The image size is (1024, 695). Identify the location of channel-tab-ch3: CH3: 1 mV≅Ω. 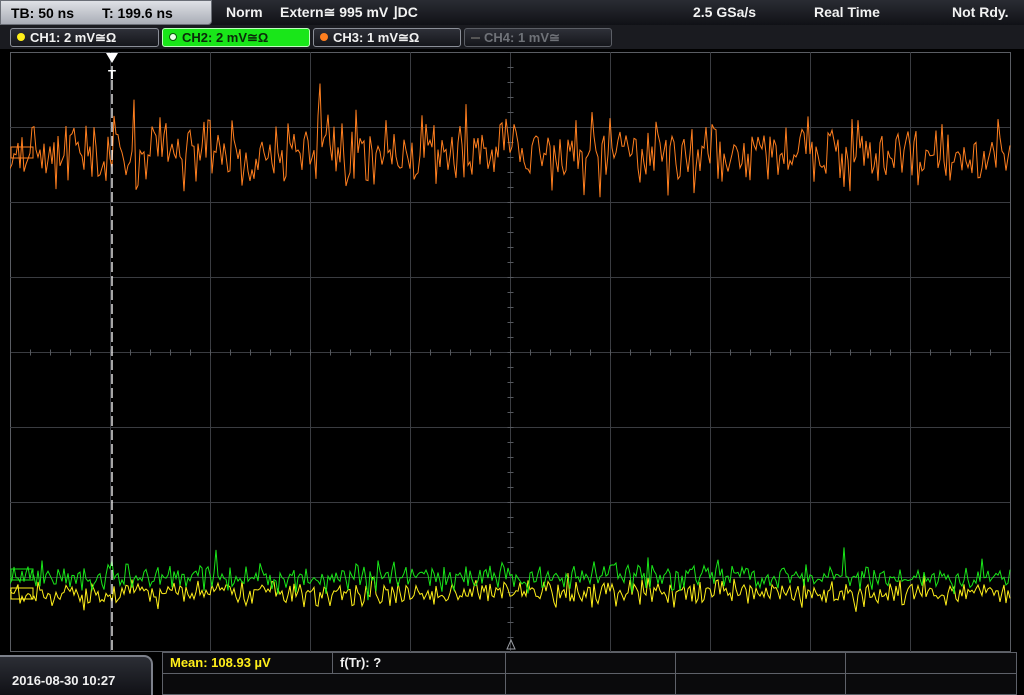
(387, 37).